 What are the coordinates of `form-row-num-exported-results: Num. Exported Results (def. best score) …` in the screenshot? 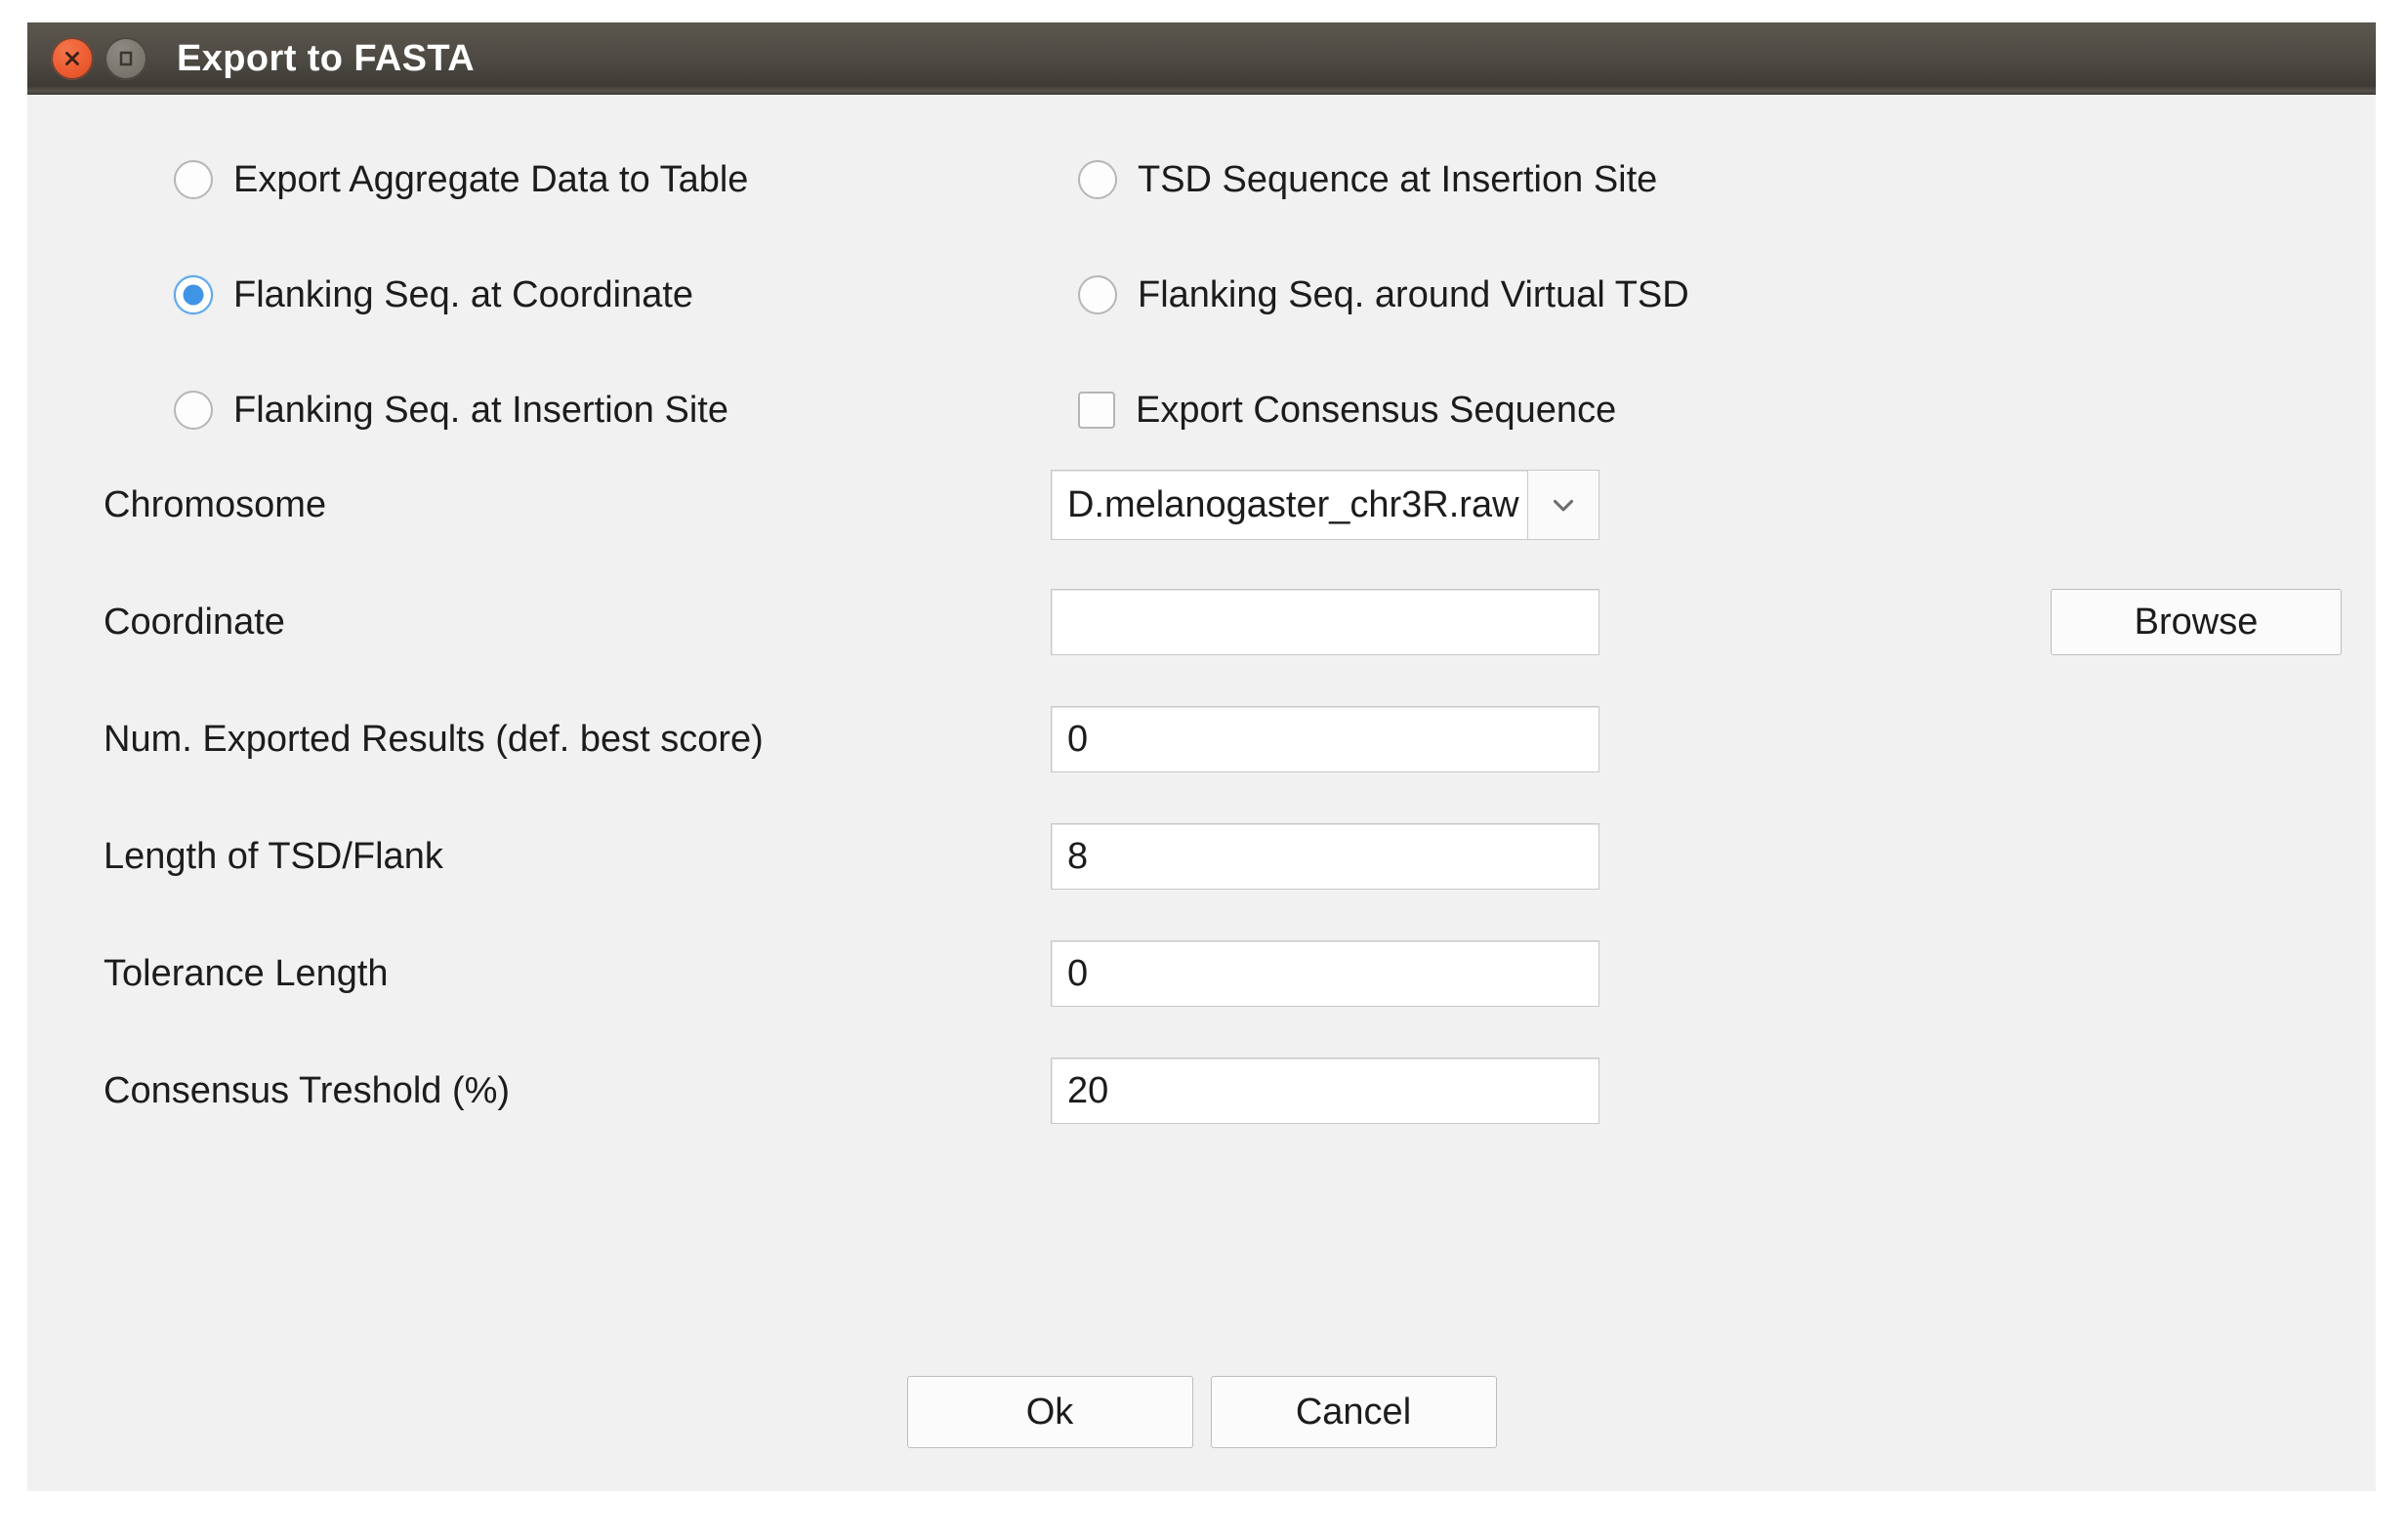 It's located at (1201, 740).